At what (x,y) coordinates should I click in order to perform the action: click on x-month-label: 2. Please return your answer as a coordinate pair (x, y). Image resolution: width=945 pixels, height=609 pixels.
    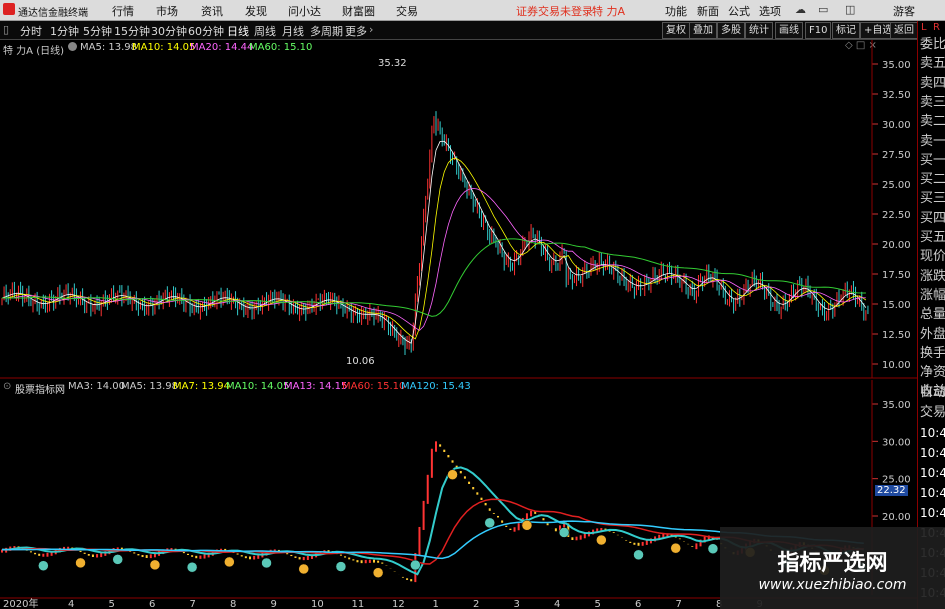
    Looking at the image, I should click on (476, 604).